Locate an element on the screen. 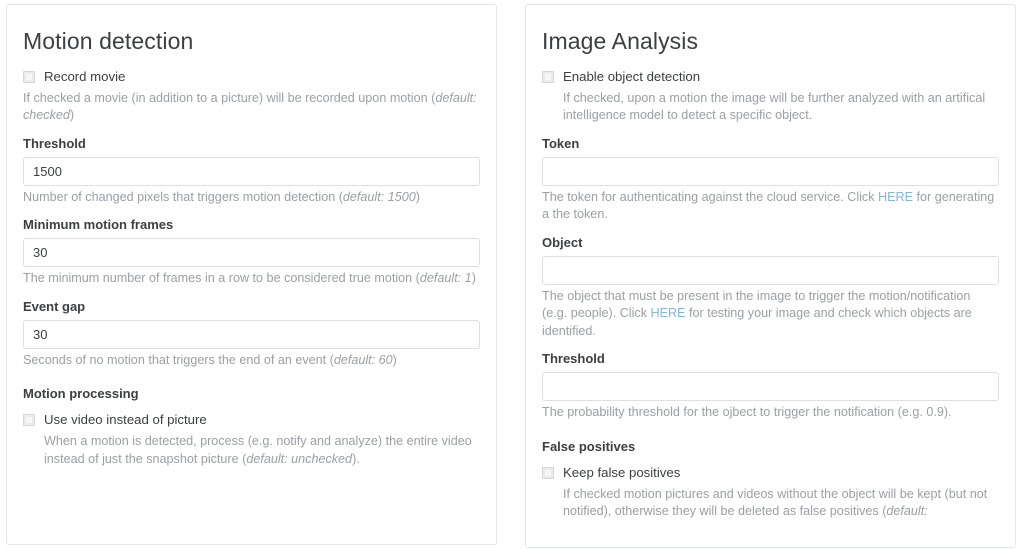 The image size is (1024, 549). min-motion-frames-label: Minimum motion frames is located at coordinates (98, 225).